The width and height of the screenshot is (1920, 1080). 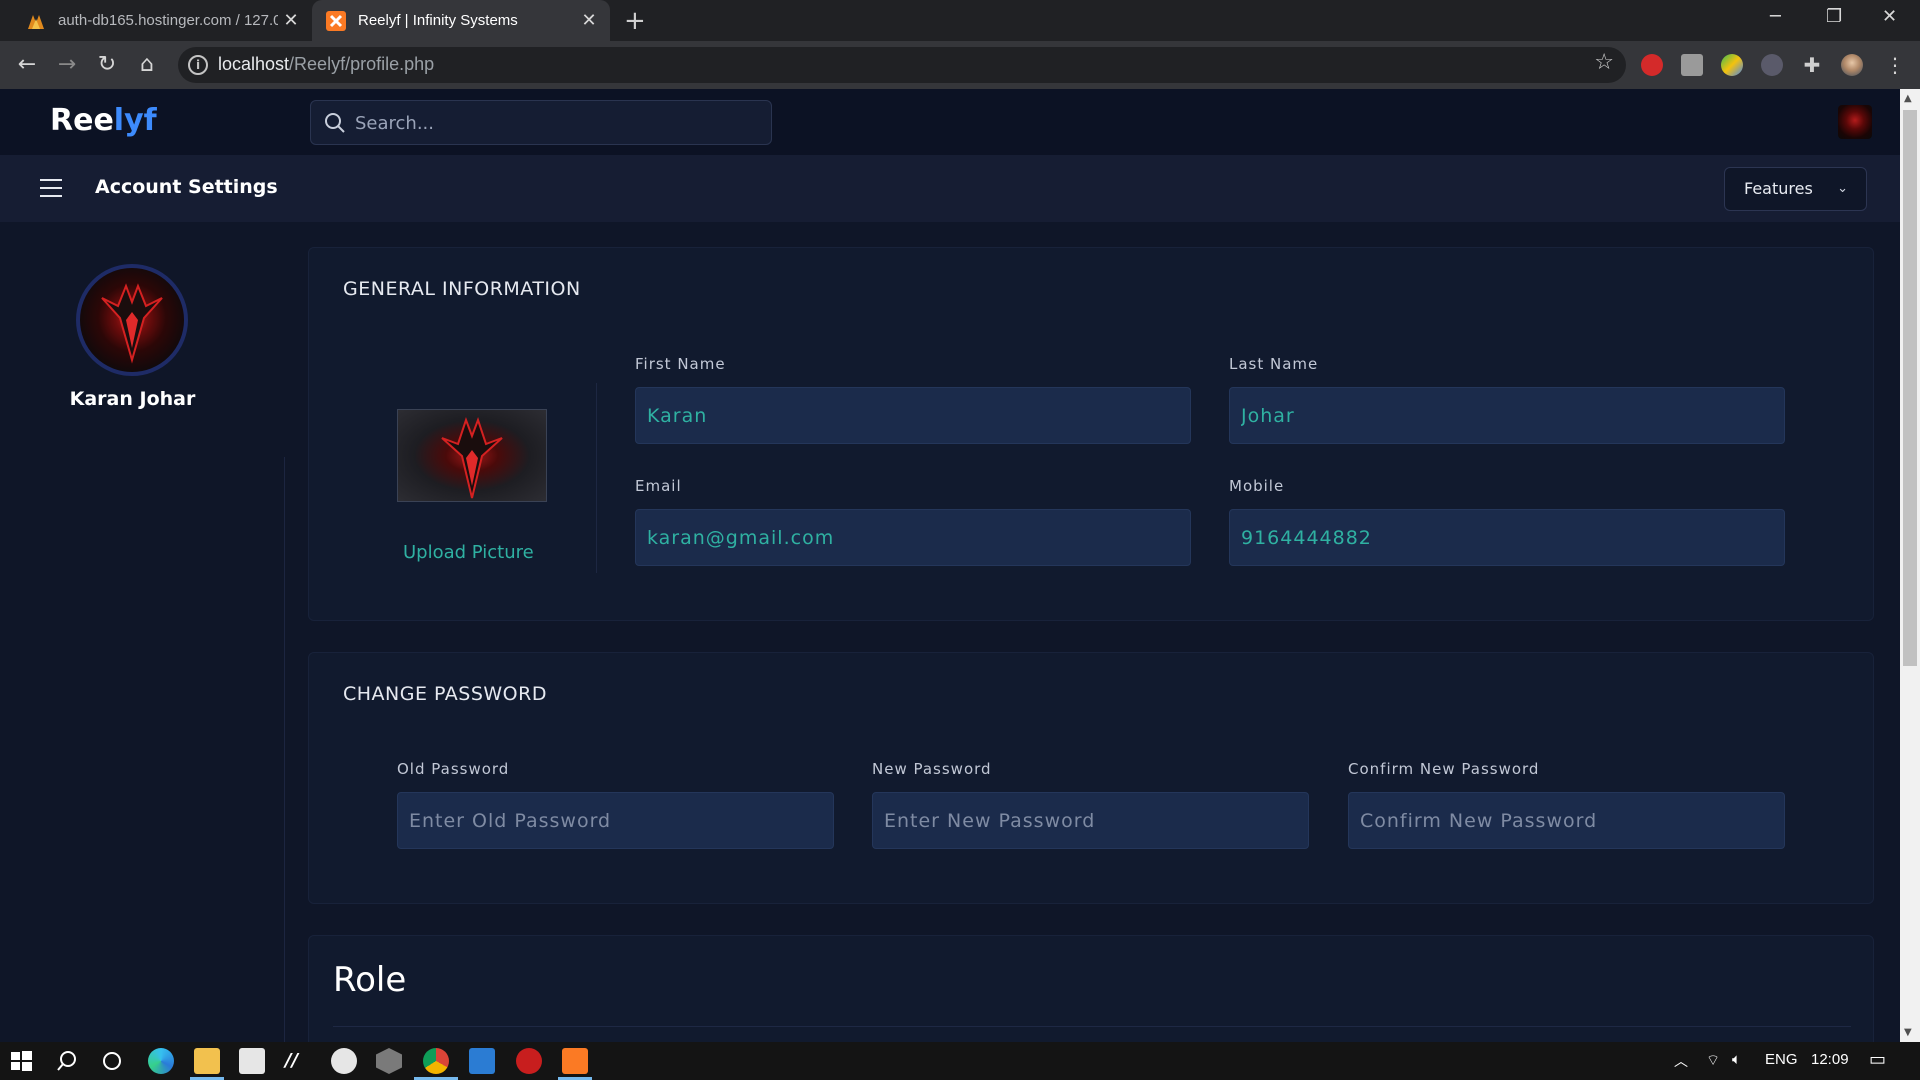 I want to click on role-panel: Role, so click(x=1091, y=995).